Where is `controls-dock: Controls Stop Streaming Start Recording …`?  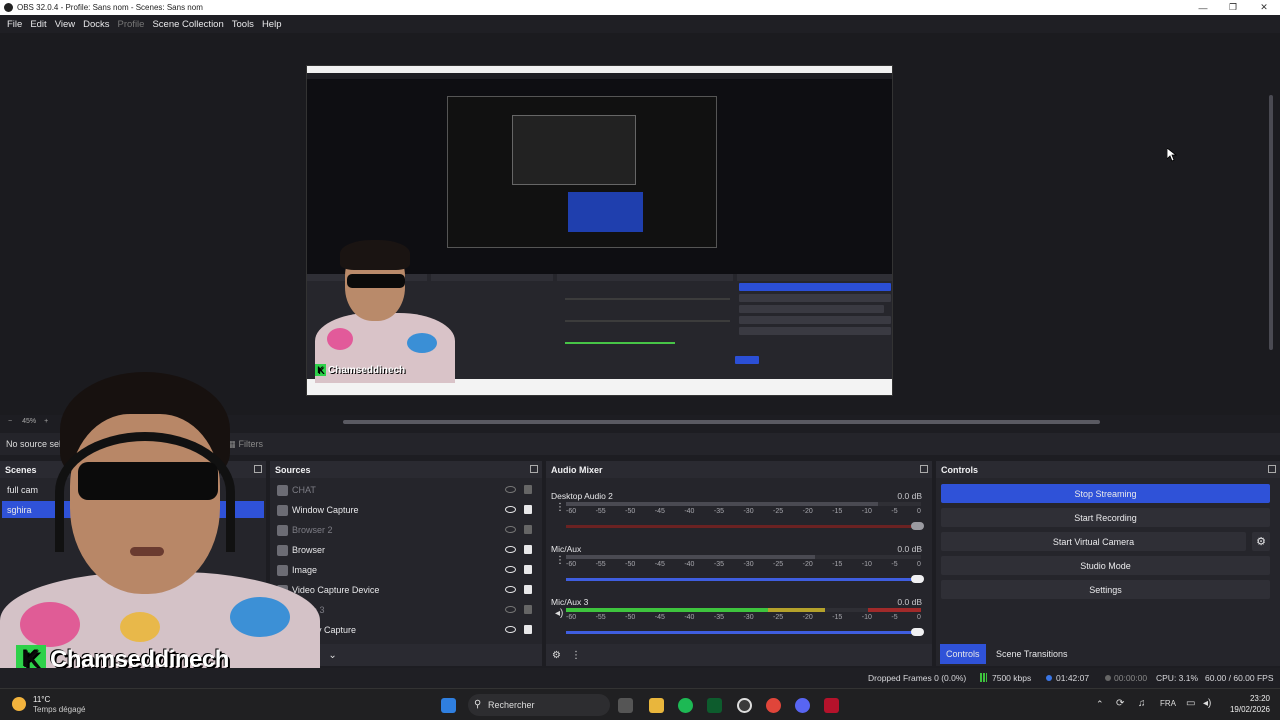 controls-dock: Controls Stop Streaming Start Recording … is located at coordinates (1108, 563).